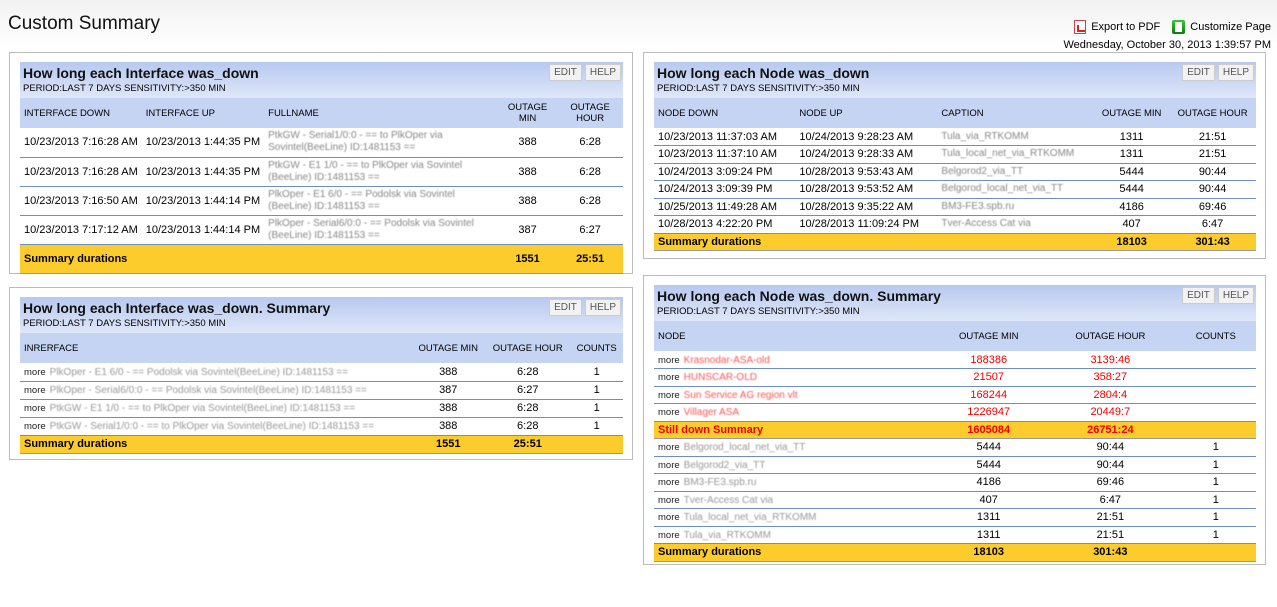 The width and height of the screenshot is (1277, 607). Describe the element at coordinates (989, 535) in the screenshot. I see `value-cell: 1311` at that location.